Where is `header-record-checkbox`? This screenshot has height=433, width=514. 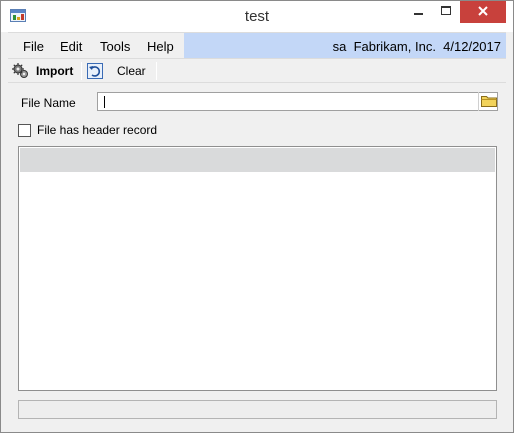 header-record-checkbox is located at coordinates (24, 130).